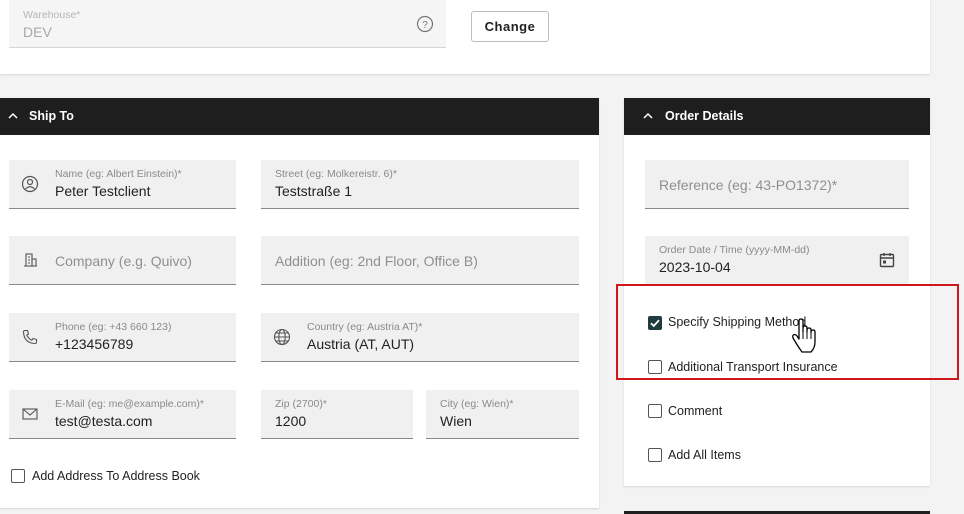  What do you see at coordinates (456, 421) in the screenshot?
I see `city-value: Wien` at bounding box center [456, 421].